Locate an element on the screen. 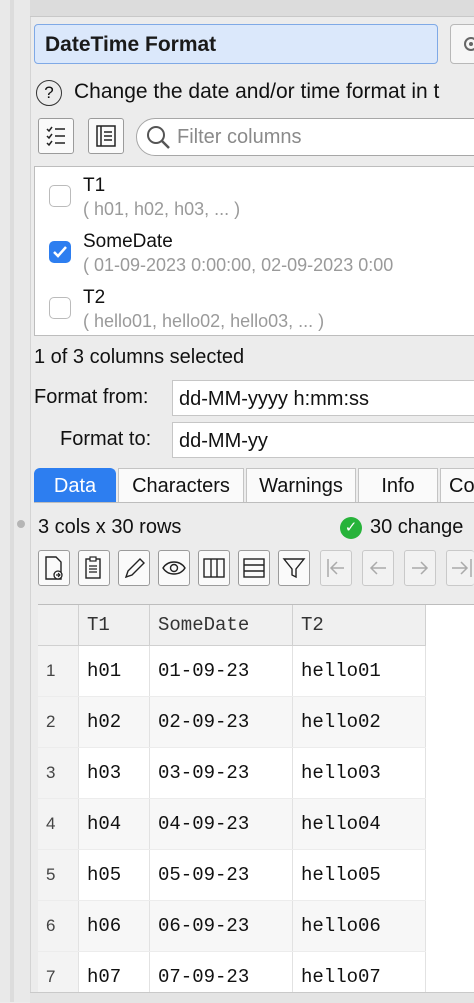  grid-cell: h06 is located at coordinates (114, 926).